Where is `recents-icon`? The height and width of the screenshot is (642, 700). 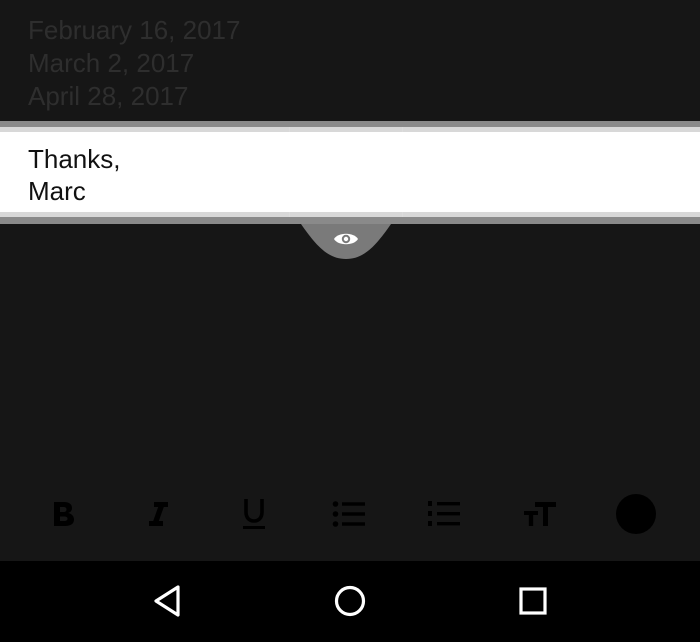 recents-icon is located at coordinates (533, 601).